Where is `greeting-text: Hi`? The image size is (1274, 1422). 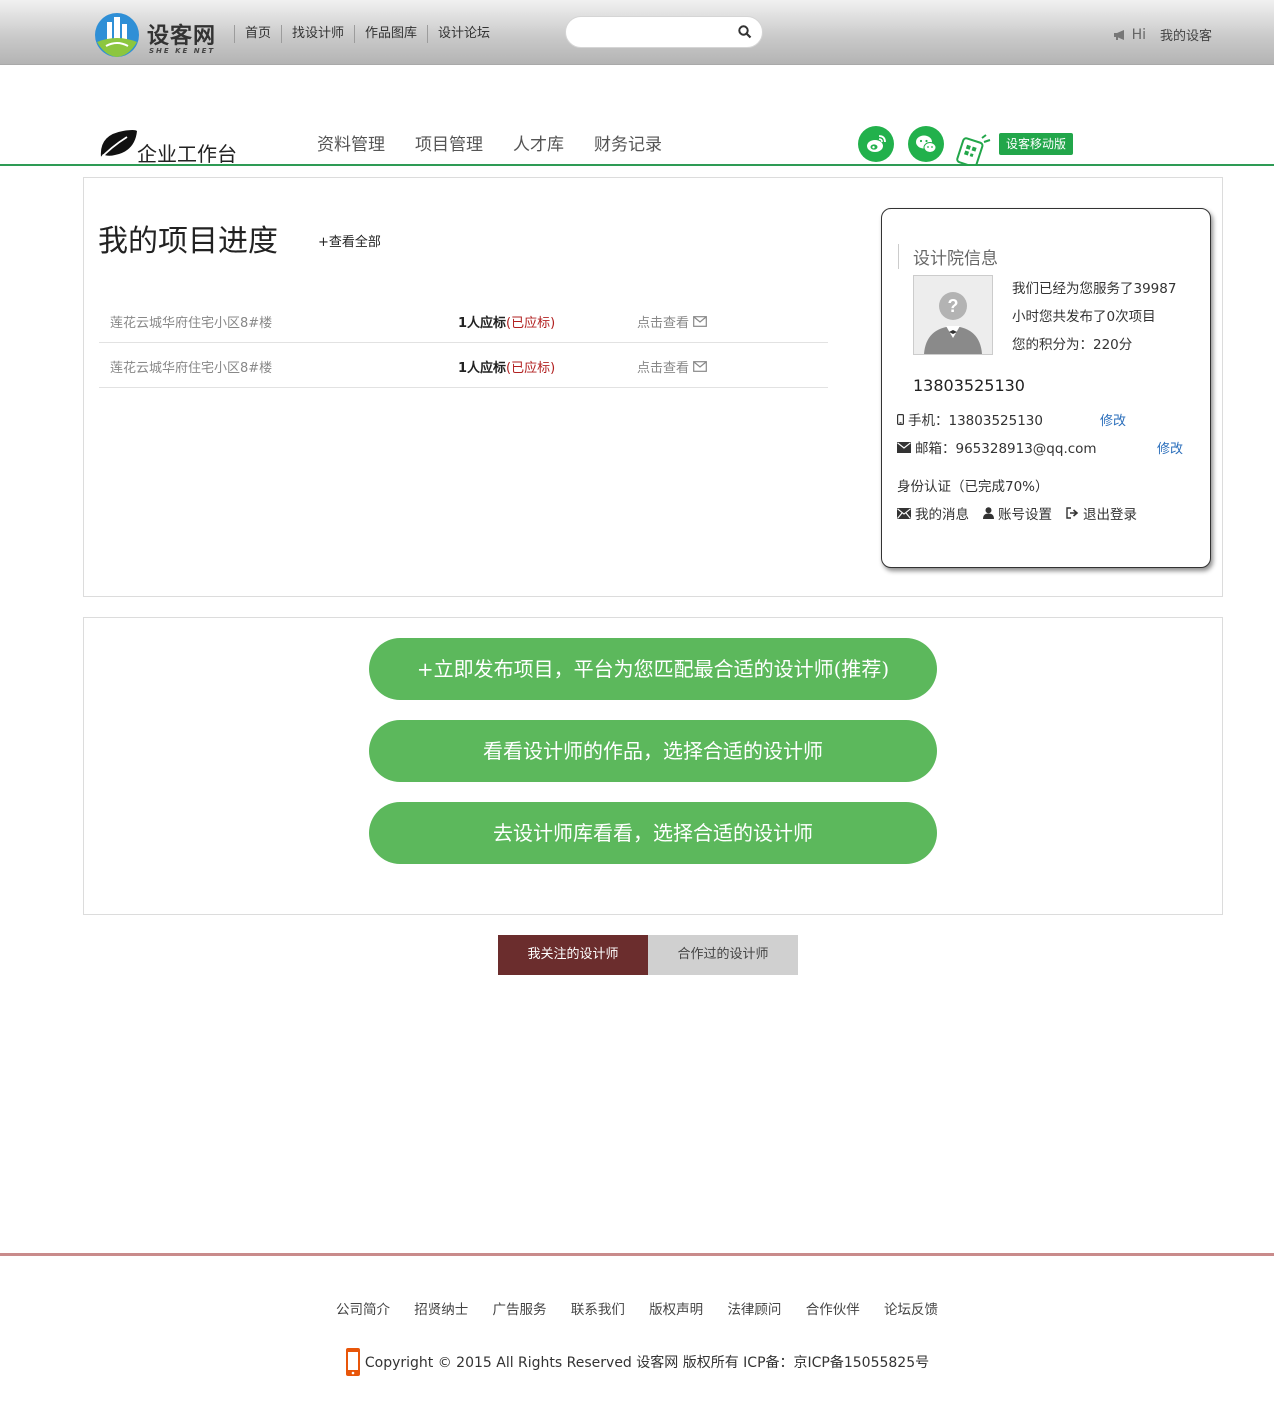 greeting-text: Hi is located at coordinates (1138, 34).